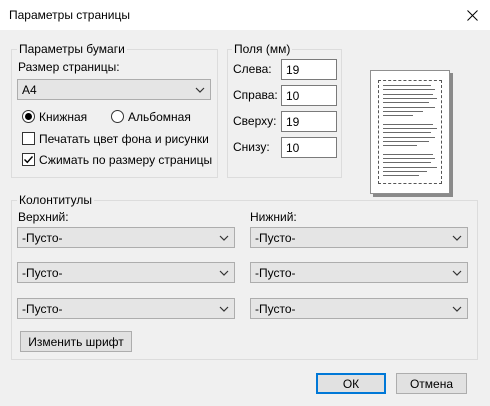 This screenshot has width=490, height=406. Describe the element at coordinates (117, 116) in the screenshot. I see `orientation-landscape-radio` at that location.